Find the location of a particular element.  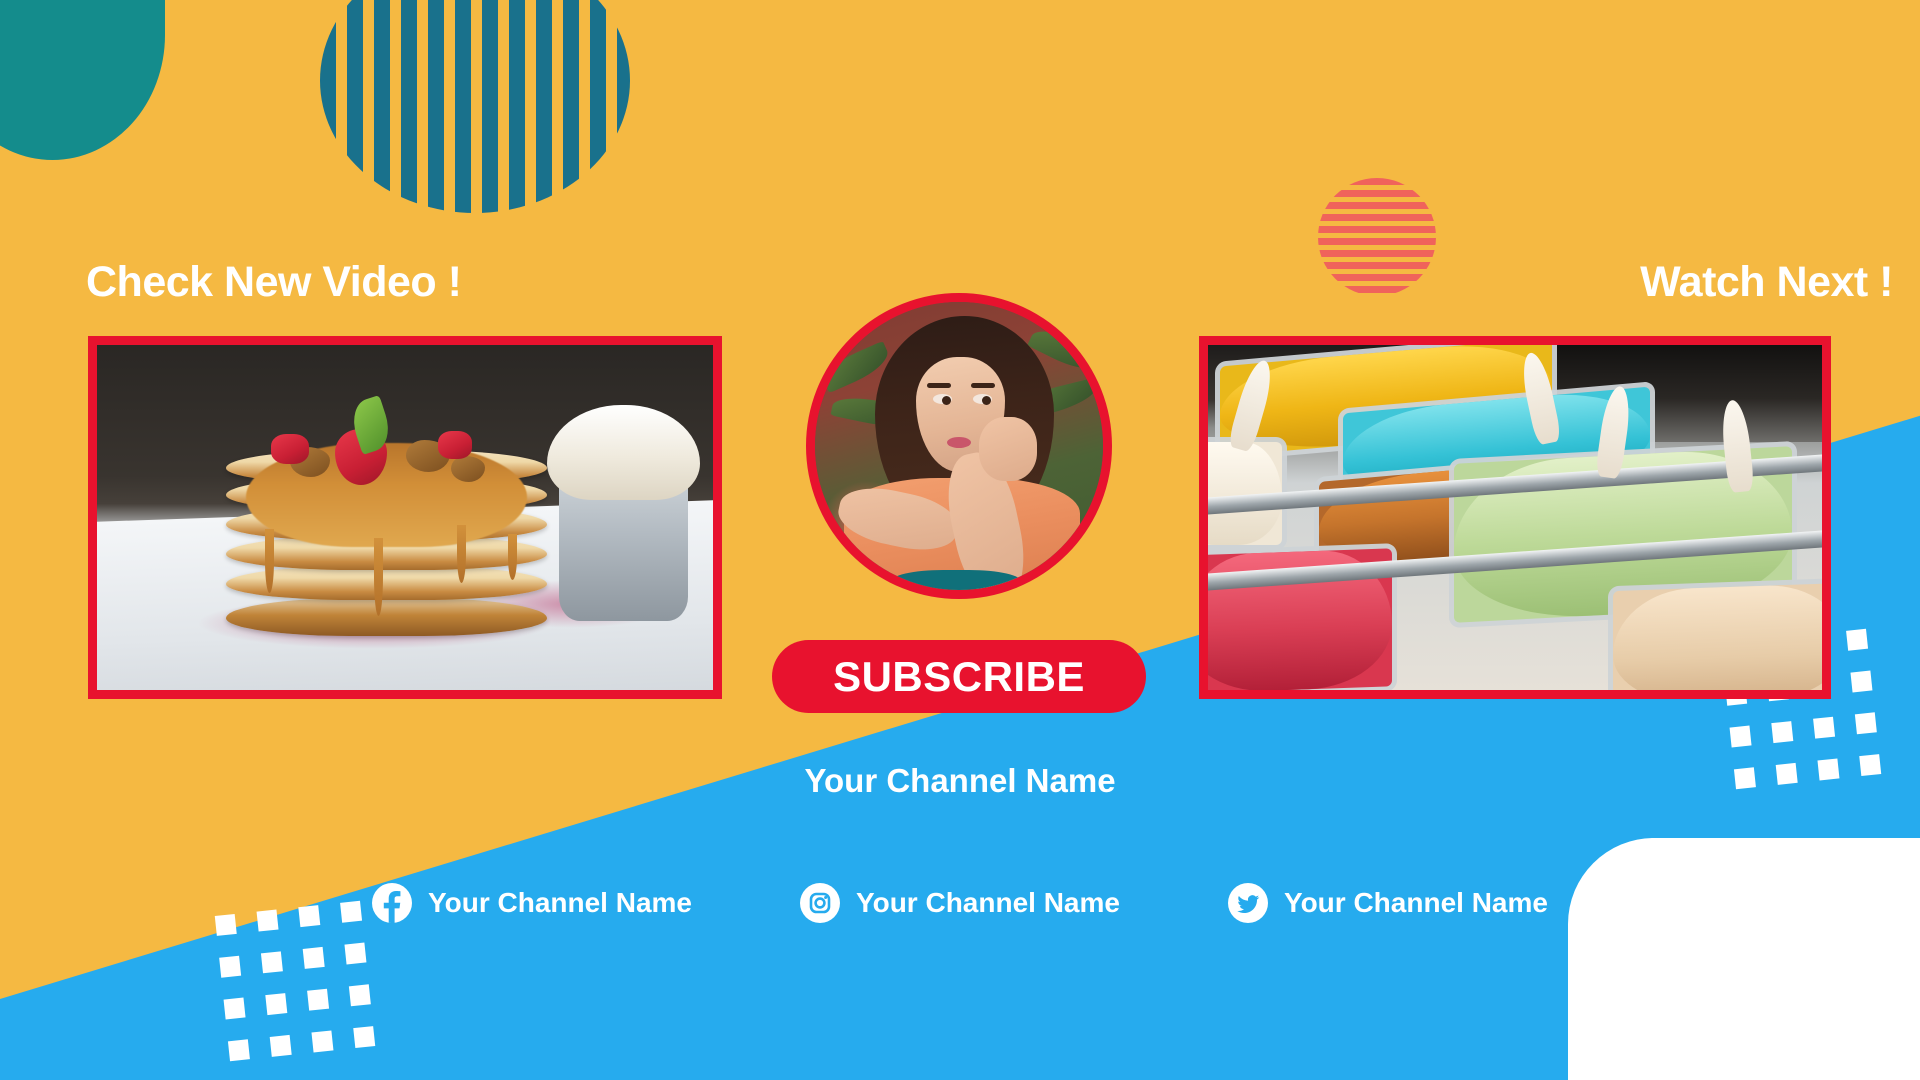

social-label-instagram: Your Channel Name is located at coordinates (988, 902).